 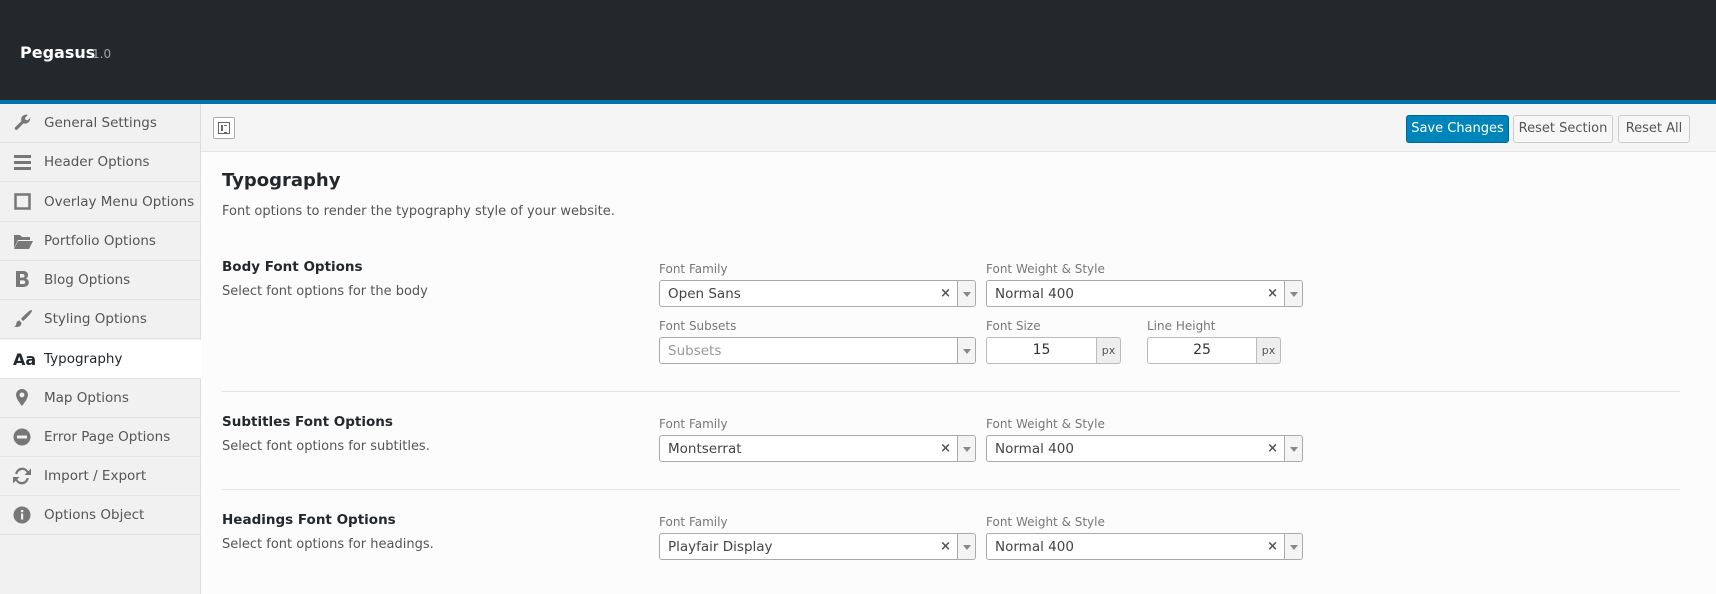 I want to click on headings-font-description: Select font options for headings., so click(x=328, y=544).